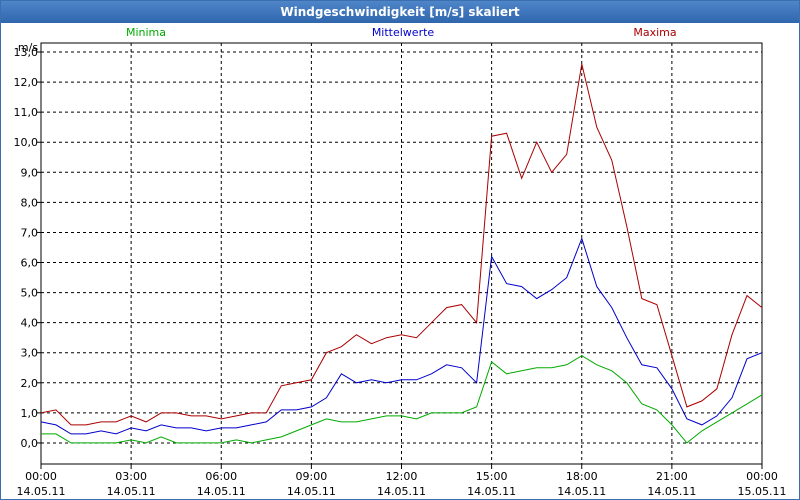  What do you see at coordinates (654, 32) in the screenshot?
I see `legend-entry-maxima: Maxima` at bounding box center [654, 32].